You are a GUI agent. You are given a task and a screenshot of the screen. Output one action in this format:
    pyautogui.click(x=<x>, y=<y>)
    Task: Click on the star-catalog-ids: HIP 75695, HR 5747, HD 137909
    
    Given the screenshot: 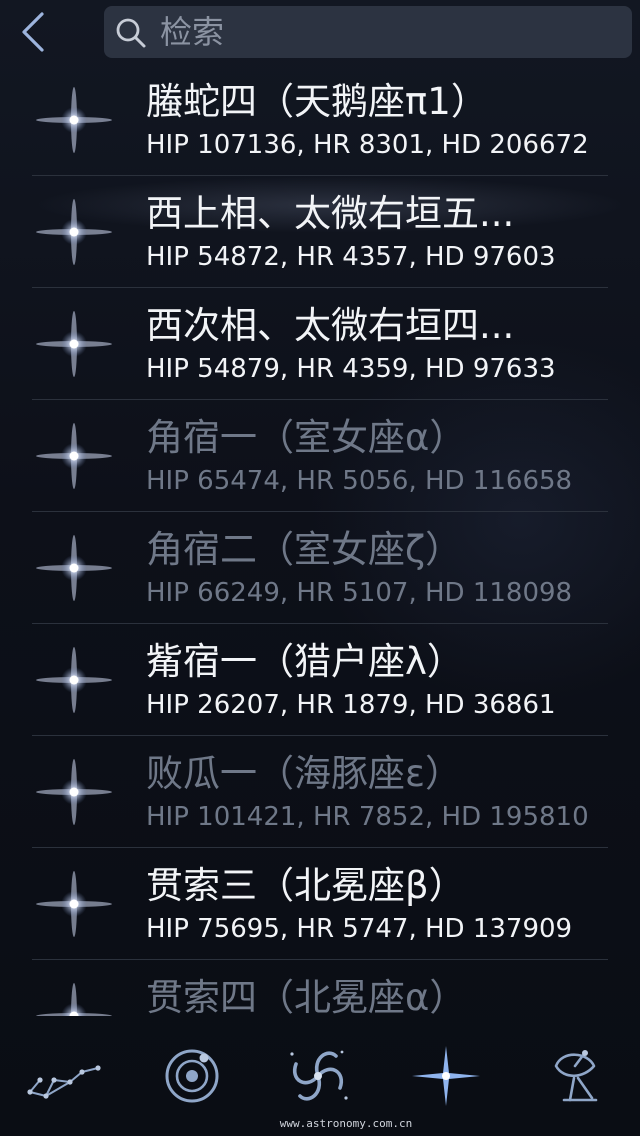 What is the action you would take?
    pyautogui.click(x=359, y=929)
    